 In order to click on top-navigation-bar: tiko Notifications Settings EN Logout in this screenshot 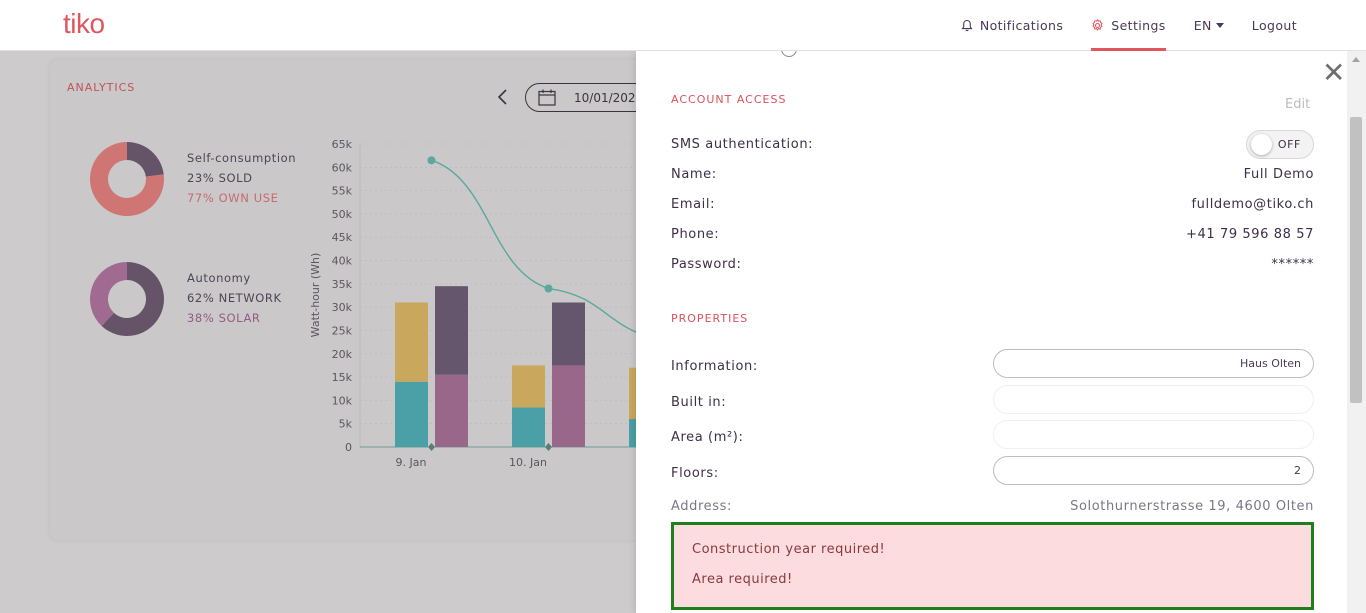, I will do `click(683, 25)`.